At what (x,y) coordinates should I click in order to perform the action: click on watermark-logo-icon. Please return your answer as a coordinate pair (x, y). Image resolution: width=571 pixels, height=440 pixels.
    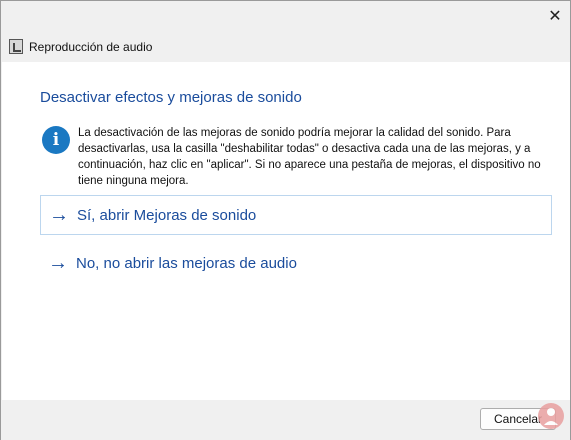
    Looking at the image, I should click on (551, 416).